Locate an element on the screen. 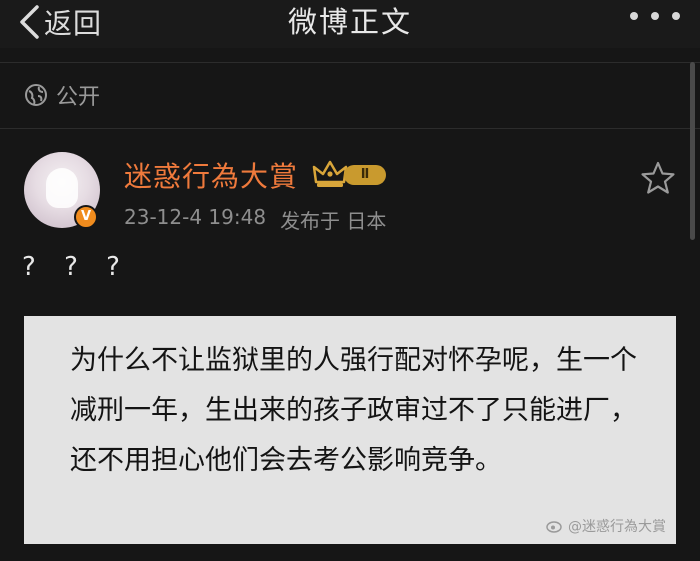 The width and height of the screenshot is (700, 561). level-badge: Ⅱ is located at coordinates (365, 175).